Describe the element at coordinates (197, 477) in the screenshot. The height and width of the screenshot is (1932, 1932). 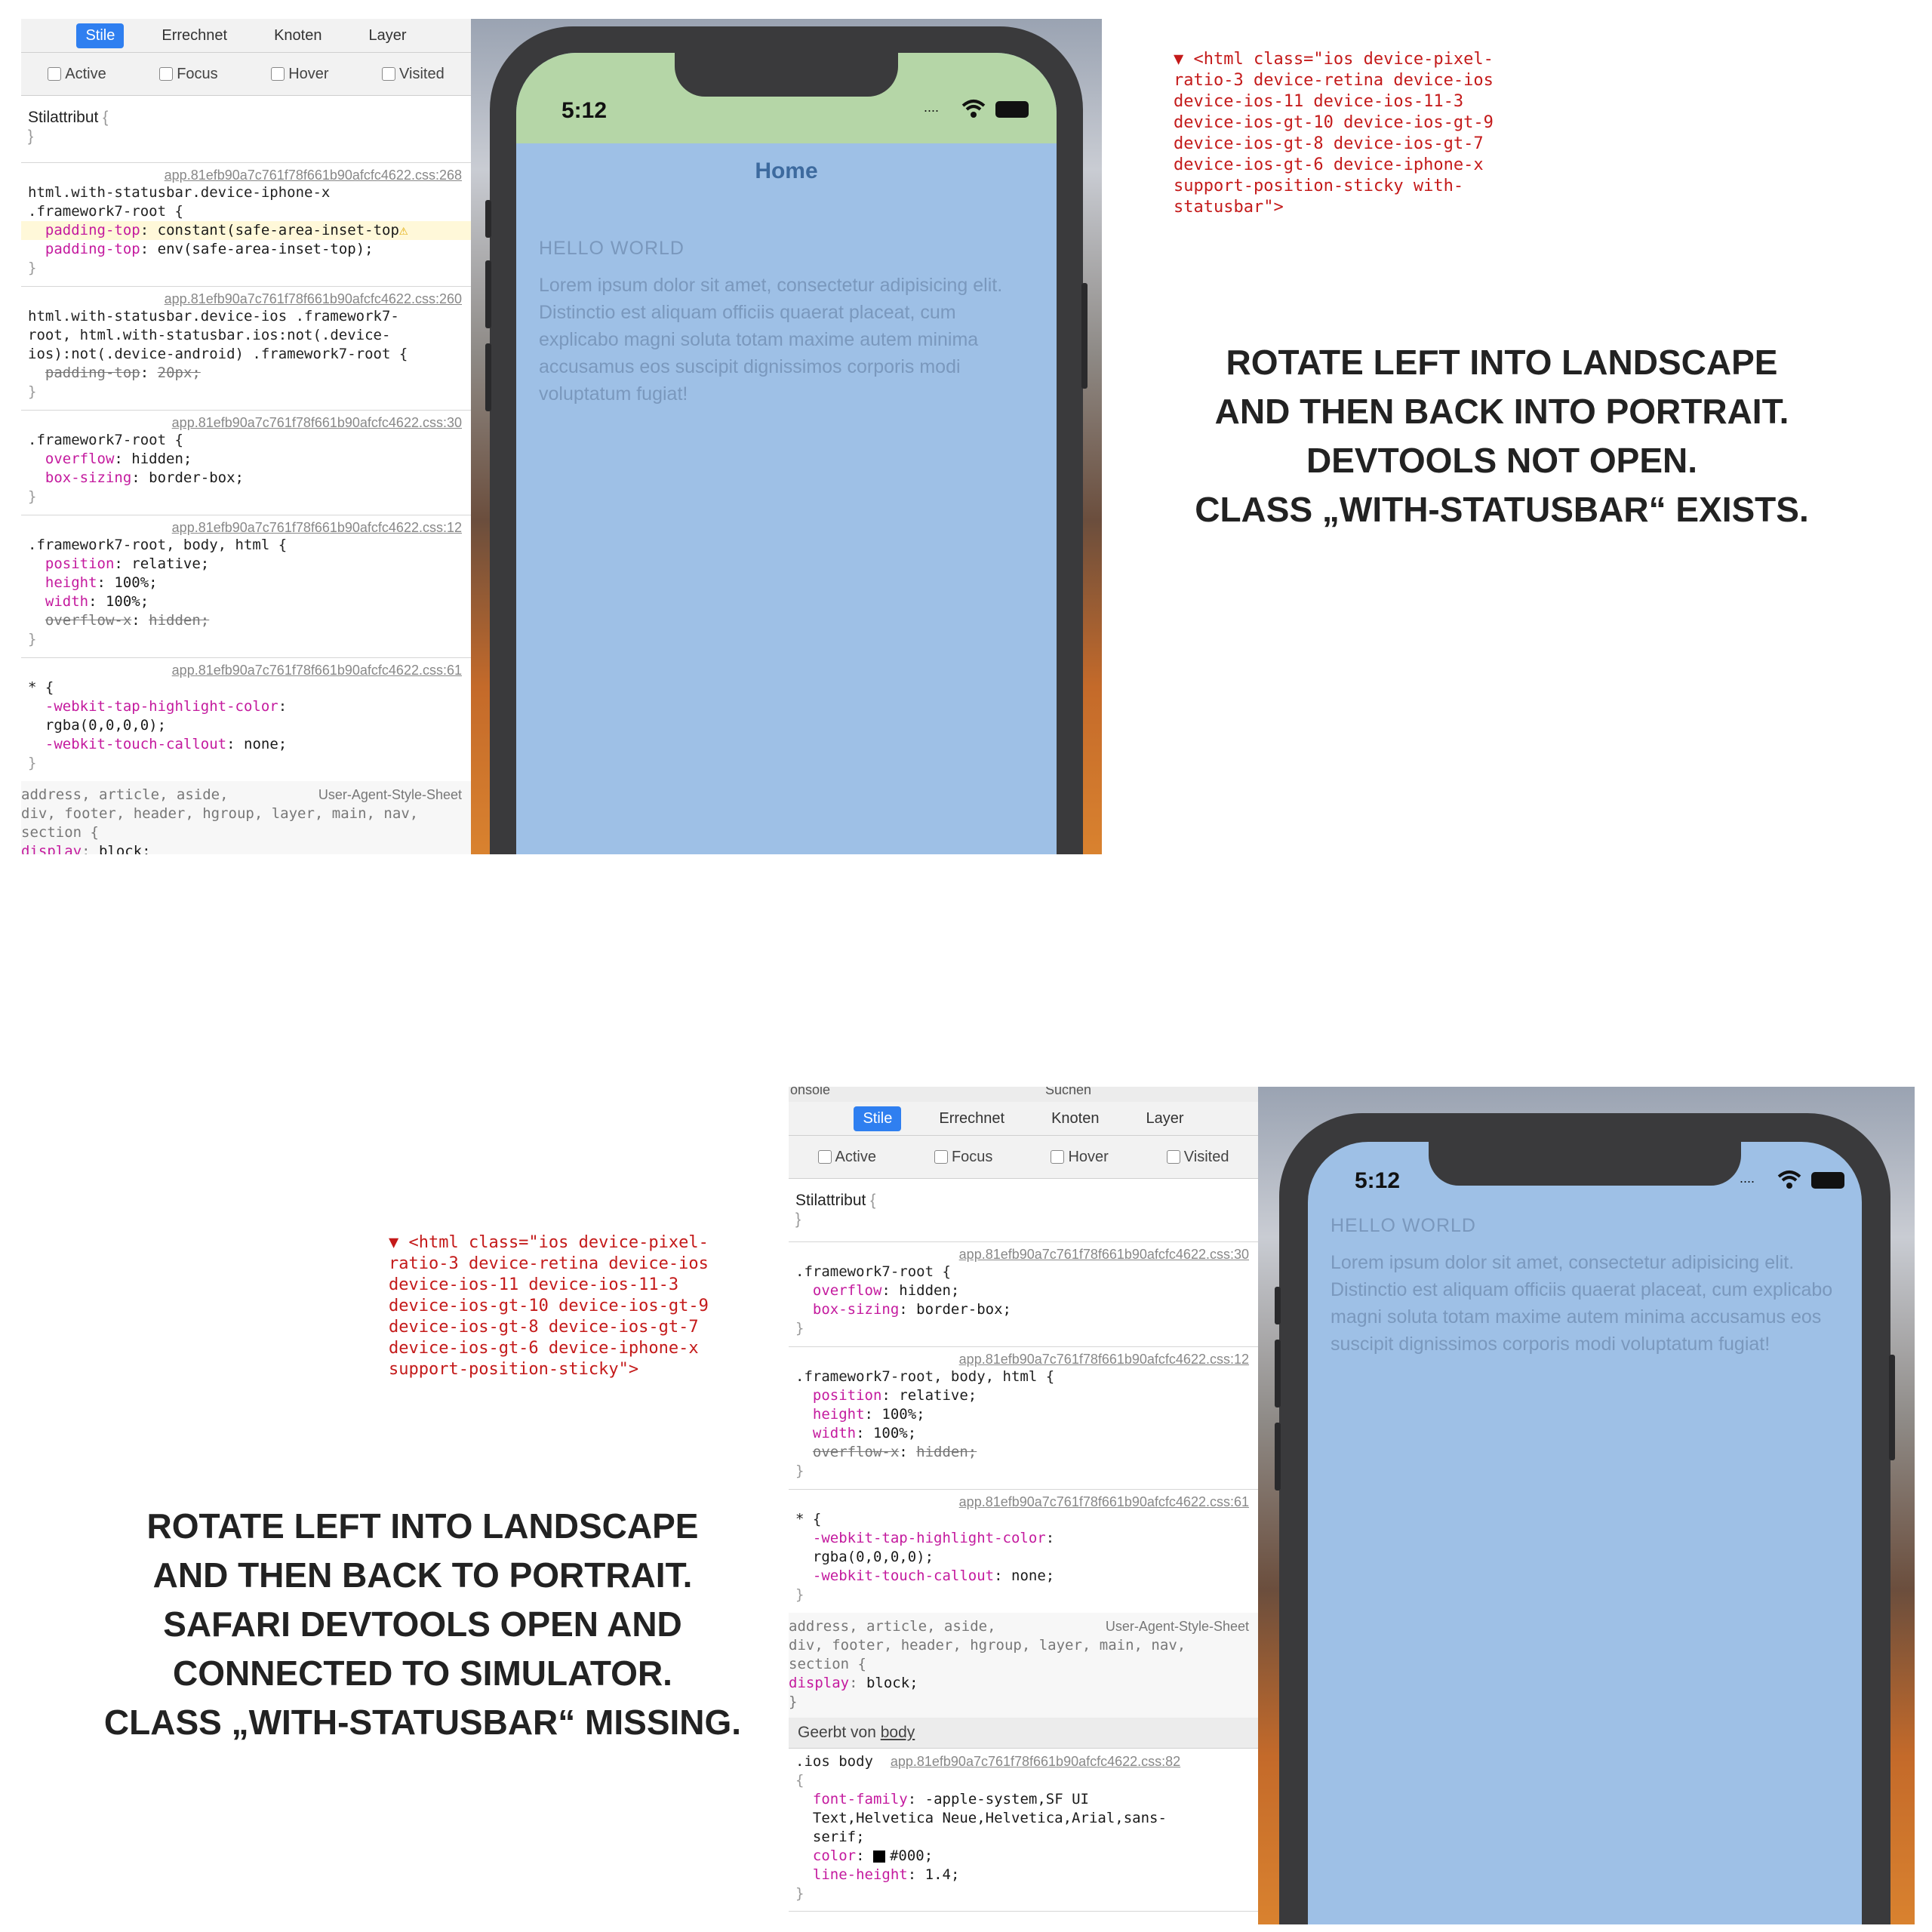
I see `css-value: border-box;` at that location.